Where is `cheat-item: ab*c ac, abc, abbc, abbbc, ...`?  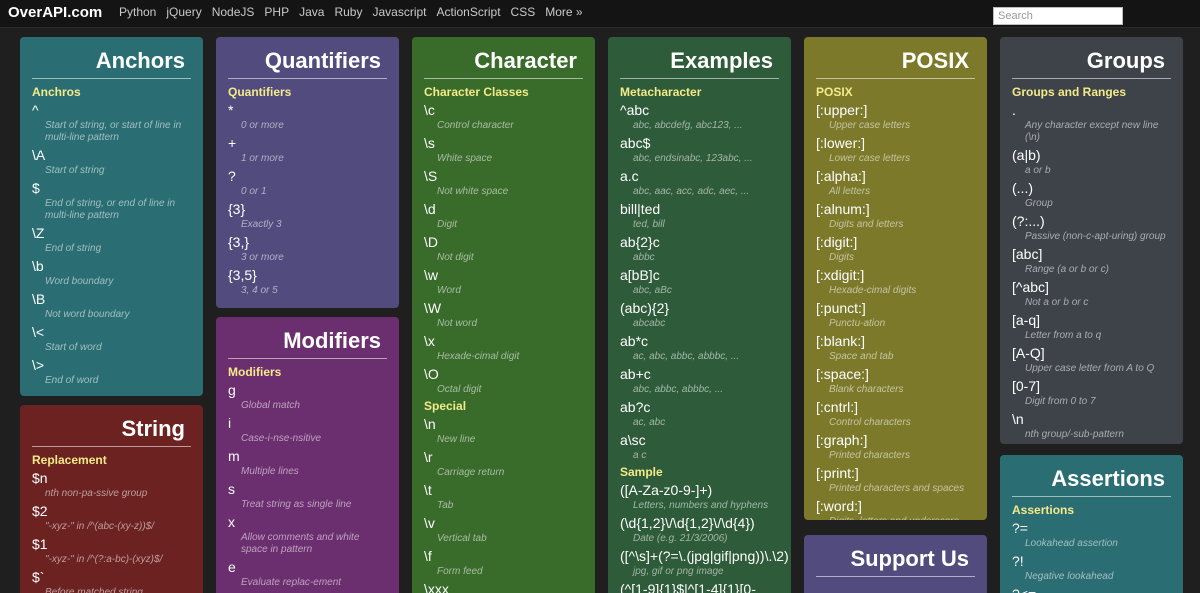 cheat-item: ab*c ac, abc, abbc, abbbc, ... is located at coordinates (699, 348).